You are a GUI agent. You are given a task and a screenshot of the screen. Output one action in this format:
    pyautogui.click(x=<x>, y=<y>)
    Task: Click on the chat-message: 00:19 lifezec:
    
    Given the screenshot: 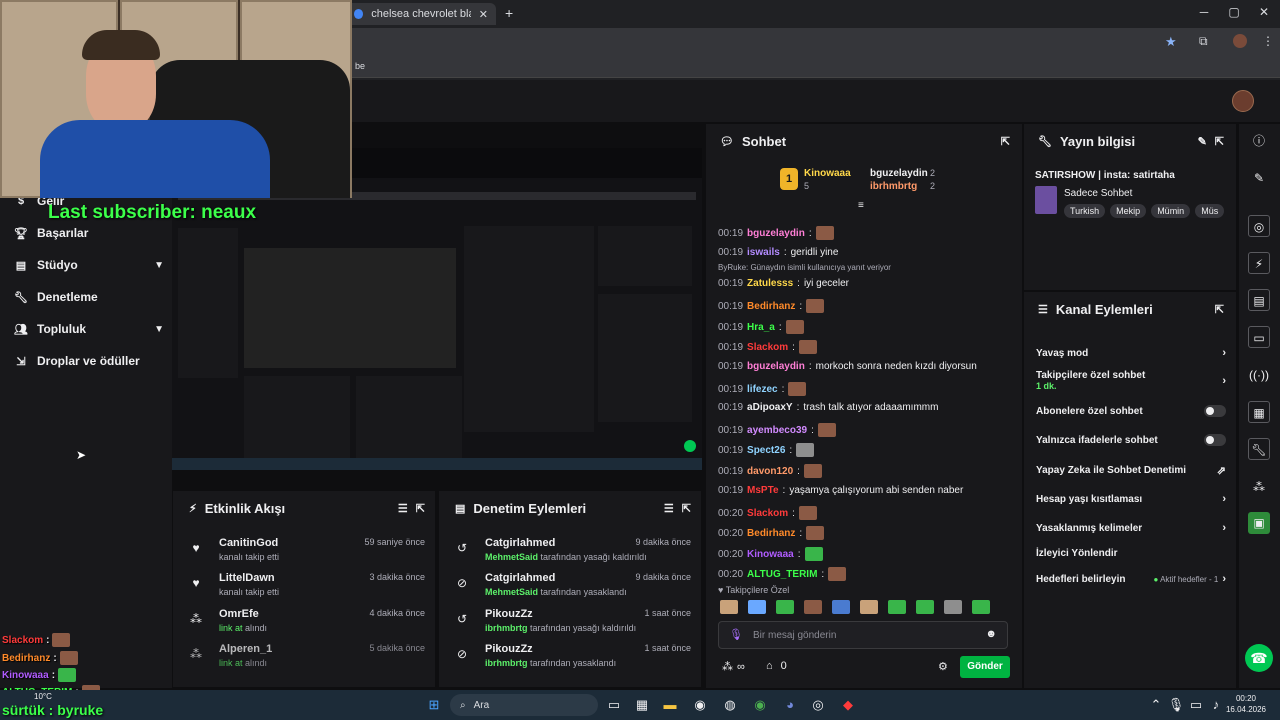 What is the action you would take?
    pyautogui.click(x=762, y=389)
    